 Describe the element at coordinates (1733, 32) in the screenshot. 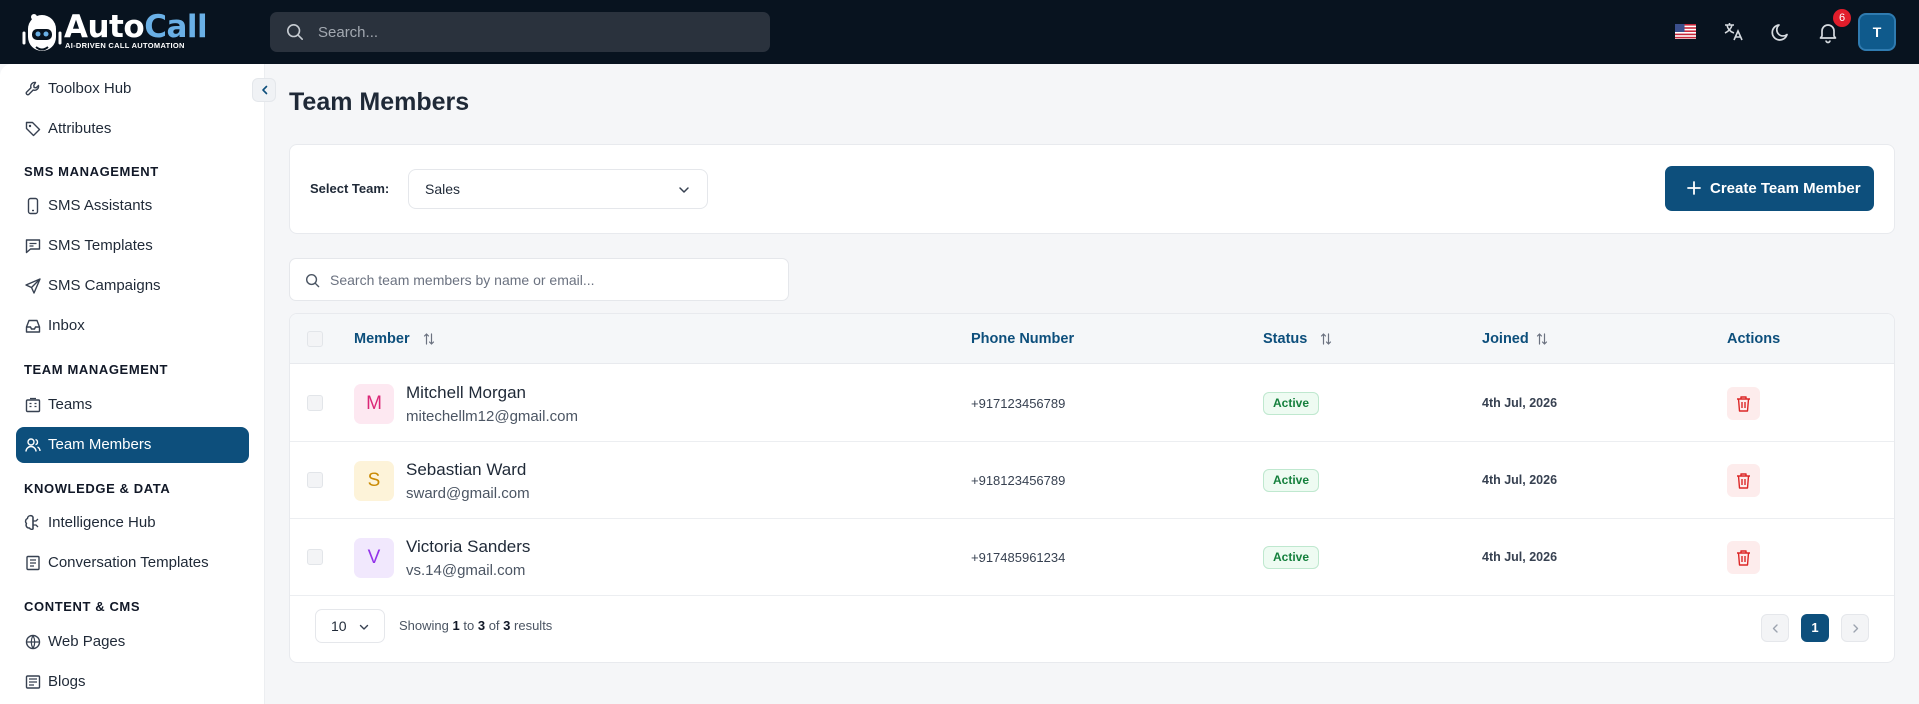

I see `translate-icon` at that location.